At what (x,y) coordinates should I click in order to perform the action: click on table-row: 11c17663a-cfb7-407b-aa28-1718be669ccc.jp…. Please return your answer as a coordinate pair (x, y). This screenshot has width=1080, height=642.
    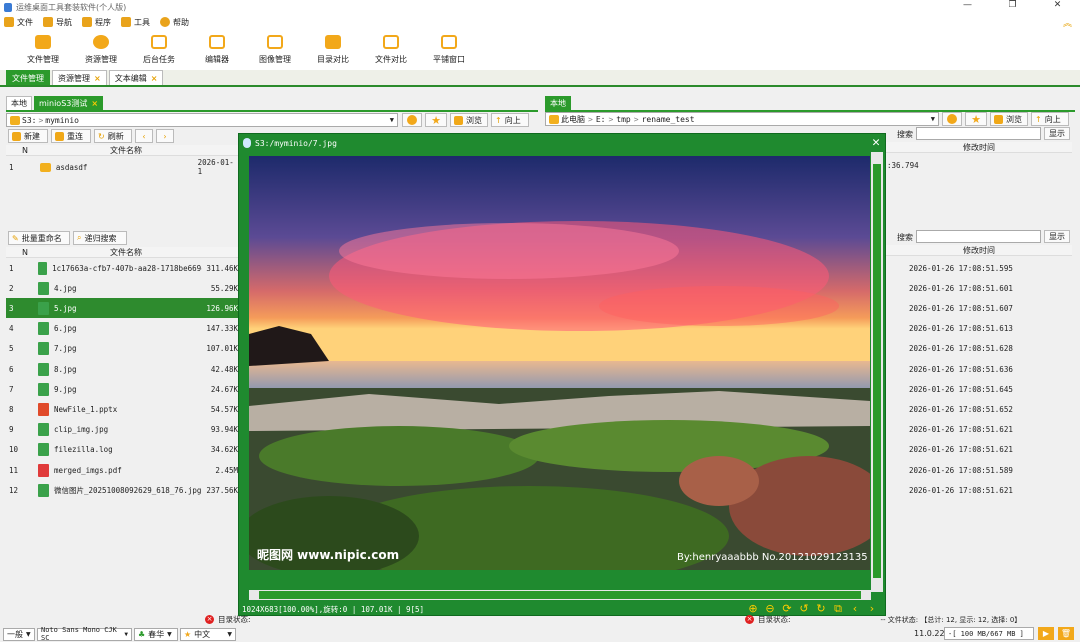
    Looking at the image, I should click on (122, 268).